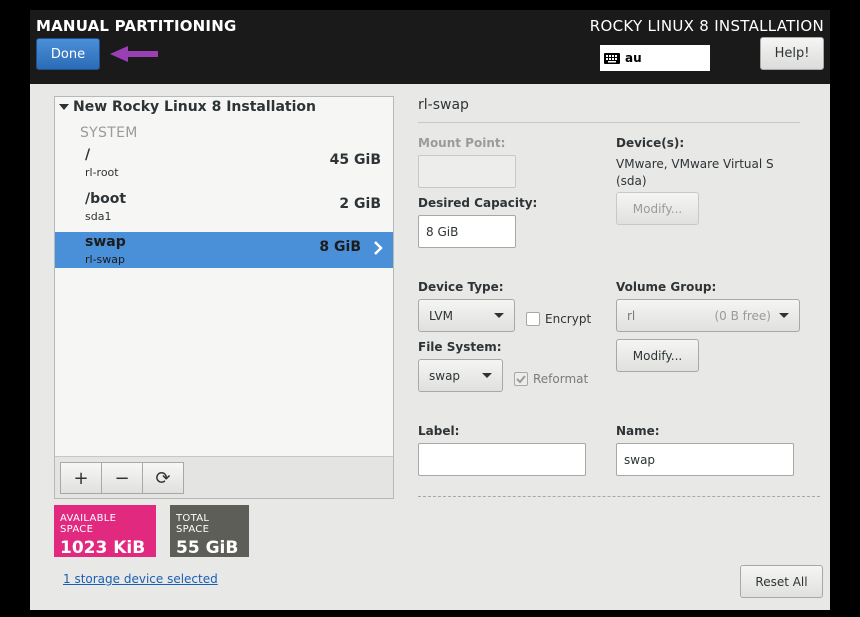 The image size is (860, 617). Describe the element at coordinates (68, 54) in the screenshot. I see `done-button: Done` at that location.